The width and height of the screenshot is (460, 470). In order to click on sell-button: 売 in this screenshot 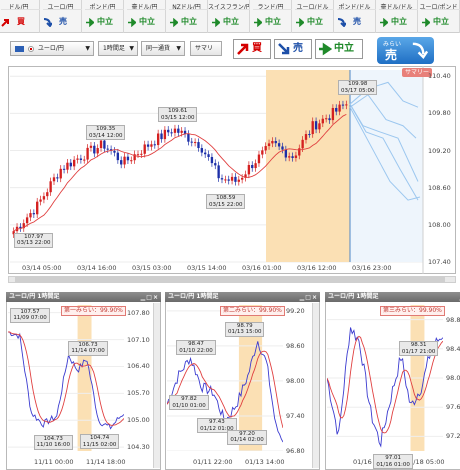, I will do `click(293, 49)`.